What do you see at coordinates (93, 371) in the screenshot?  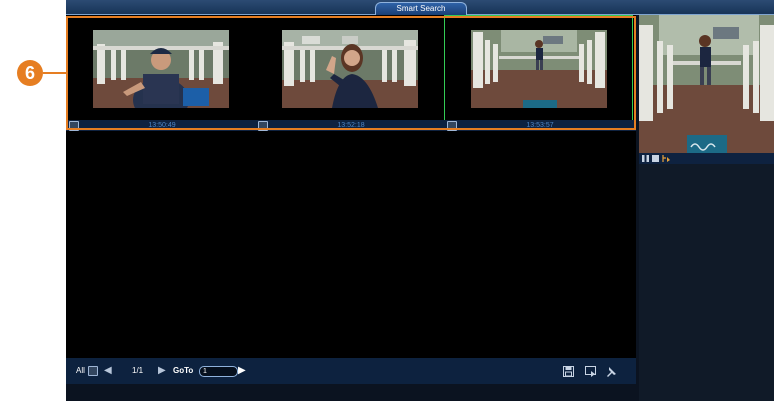 I see `select-all-checkbox` at bounding box center [93, 371].